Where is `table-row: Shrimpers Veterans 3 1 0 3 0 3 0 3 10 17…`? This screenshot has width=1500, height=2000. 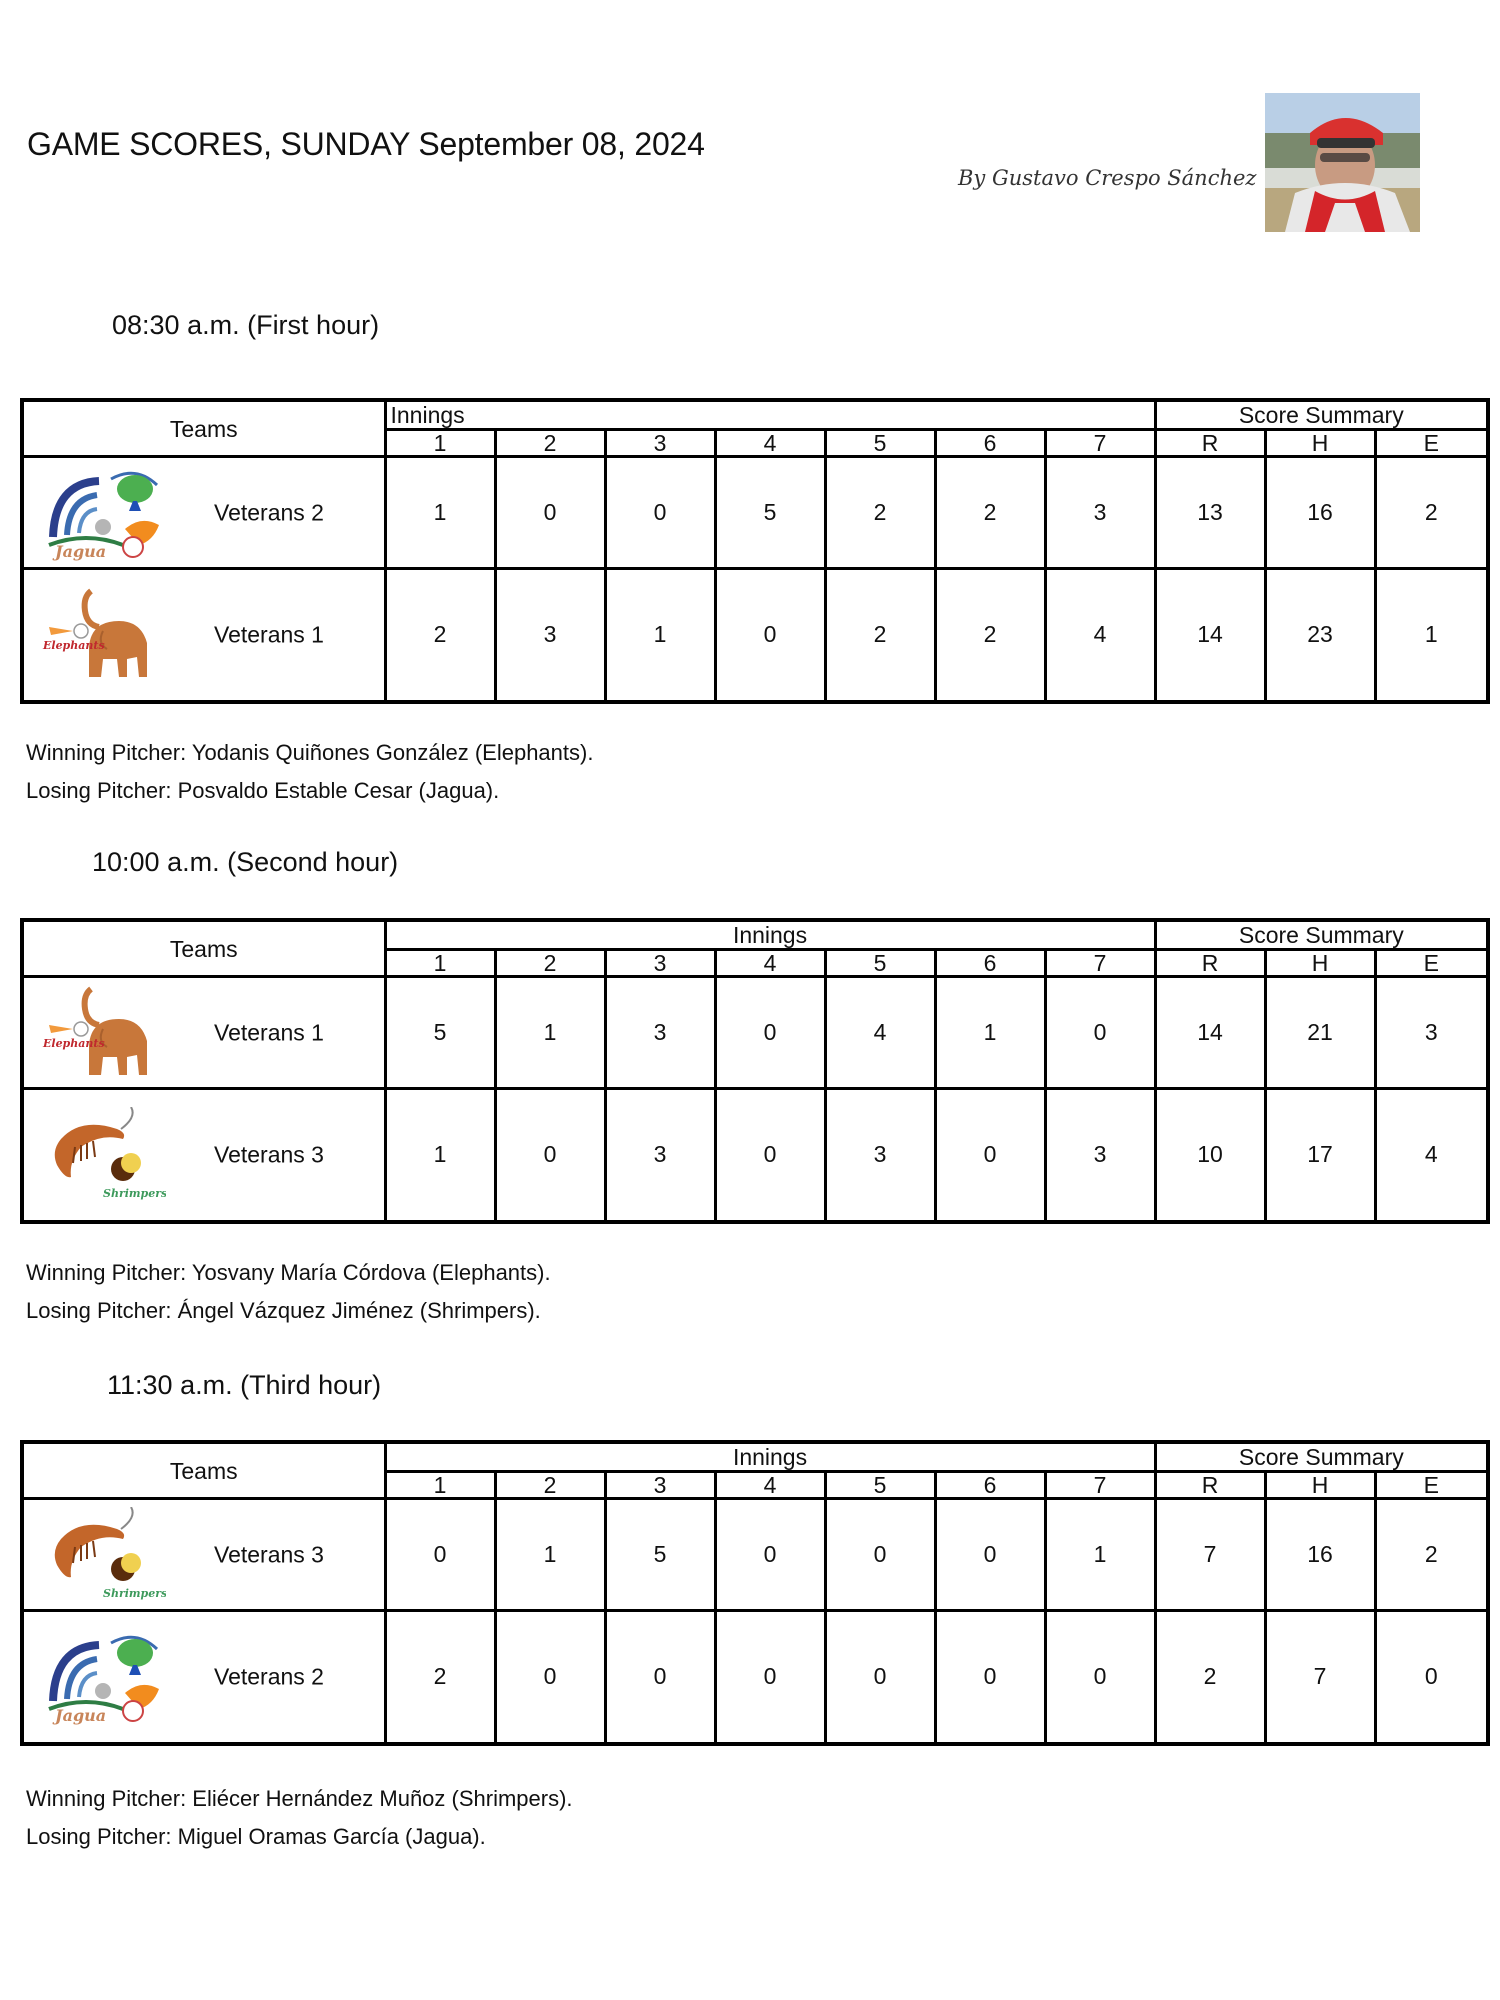 table-row: Shrimpers Veterans 3 1 0 3 0 3 0 3 10 17… is located at coordinates (755, 1155).